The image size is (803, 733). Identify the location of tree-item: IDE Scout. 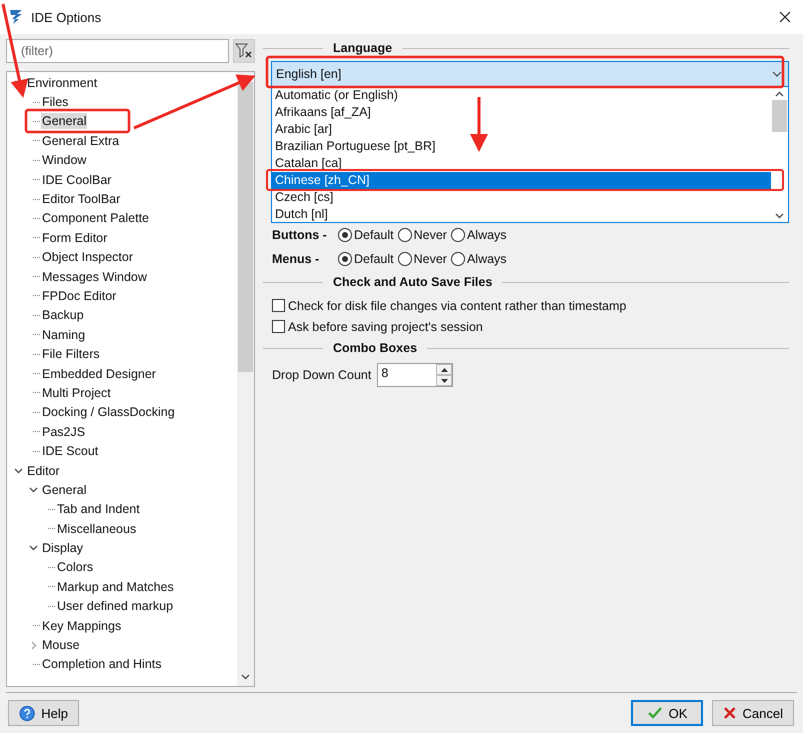
(70, 451).